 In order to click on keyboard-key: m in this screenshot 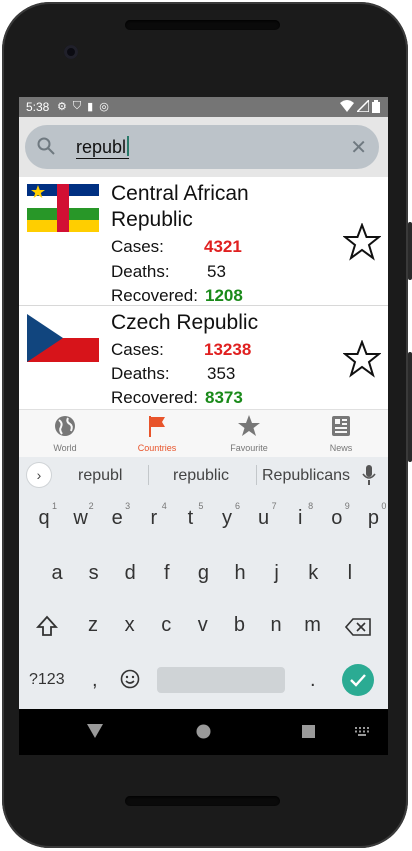, I will do `click(313, 625)`.